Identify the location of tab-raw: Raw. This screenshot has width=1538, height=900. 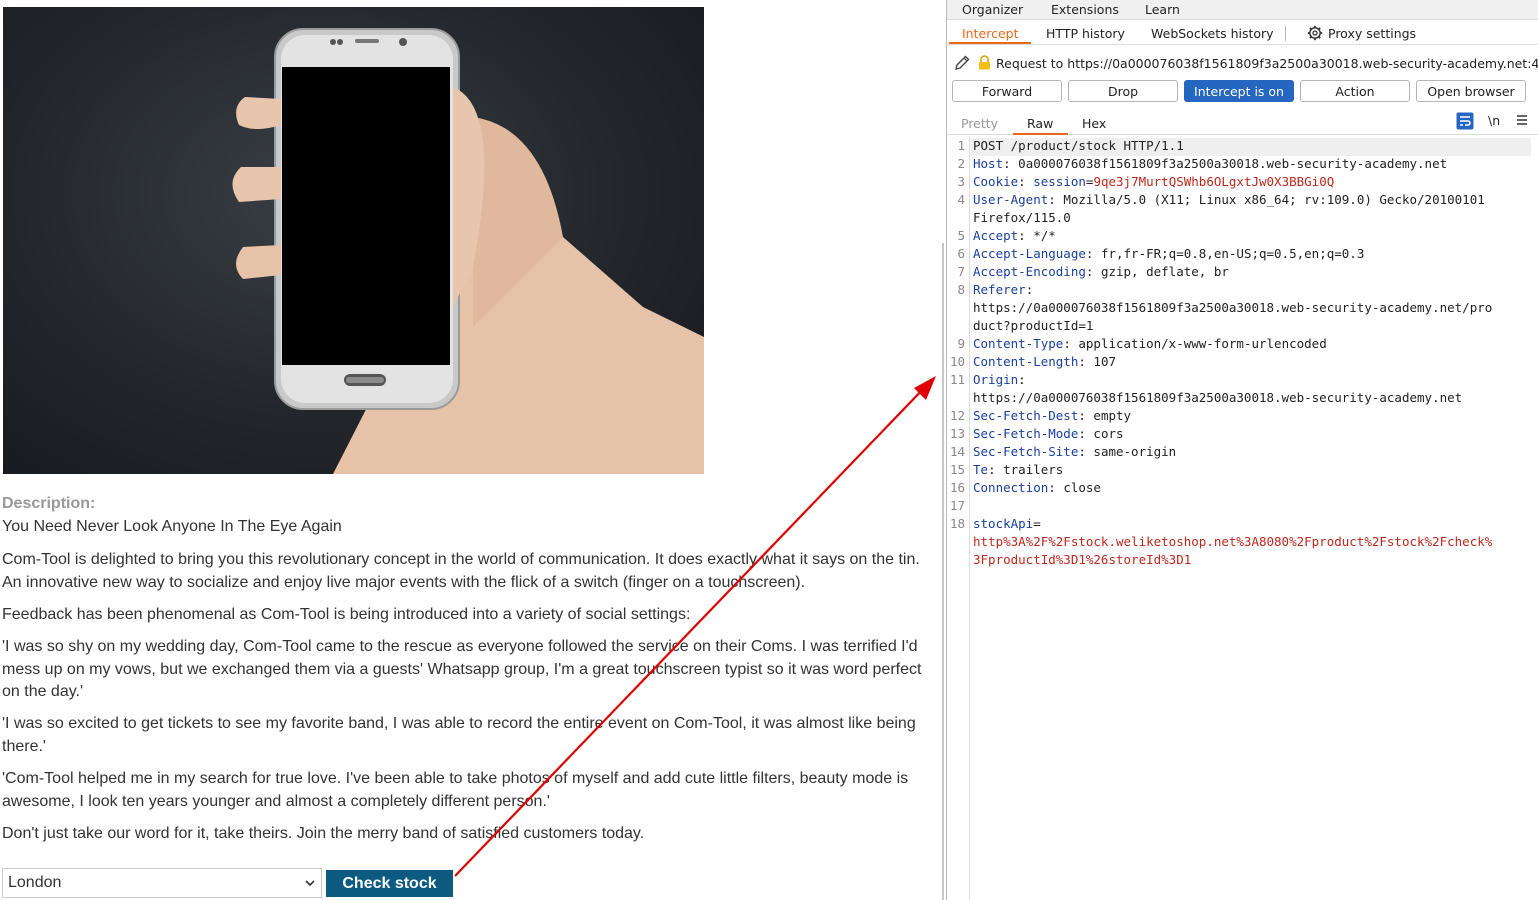
(1040, 123).